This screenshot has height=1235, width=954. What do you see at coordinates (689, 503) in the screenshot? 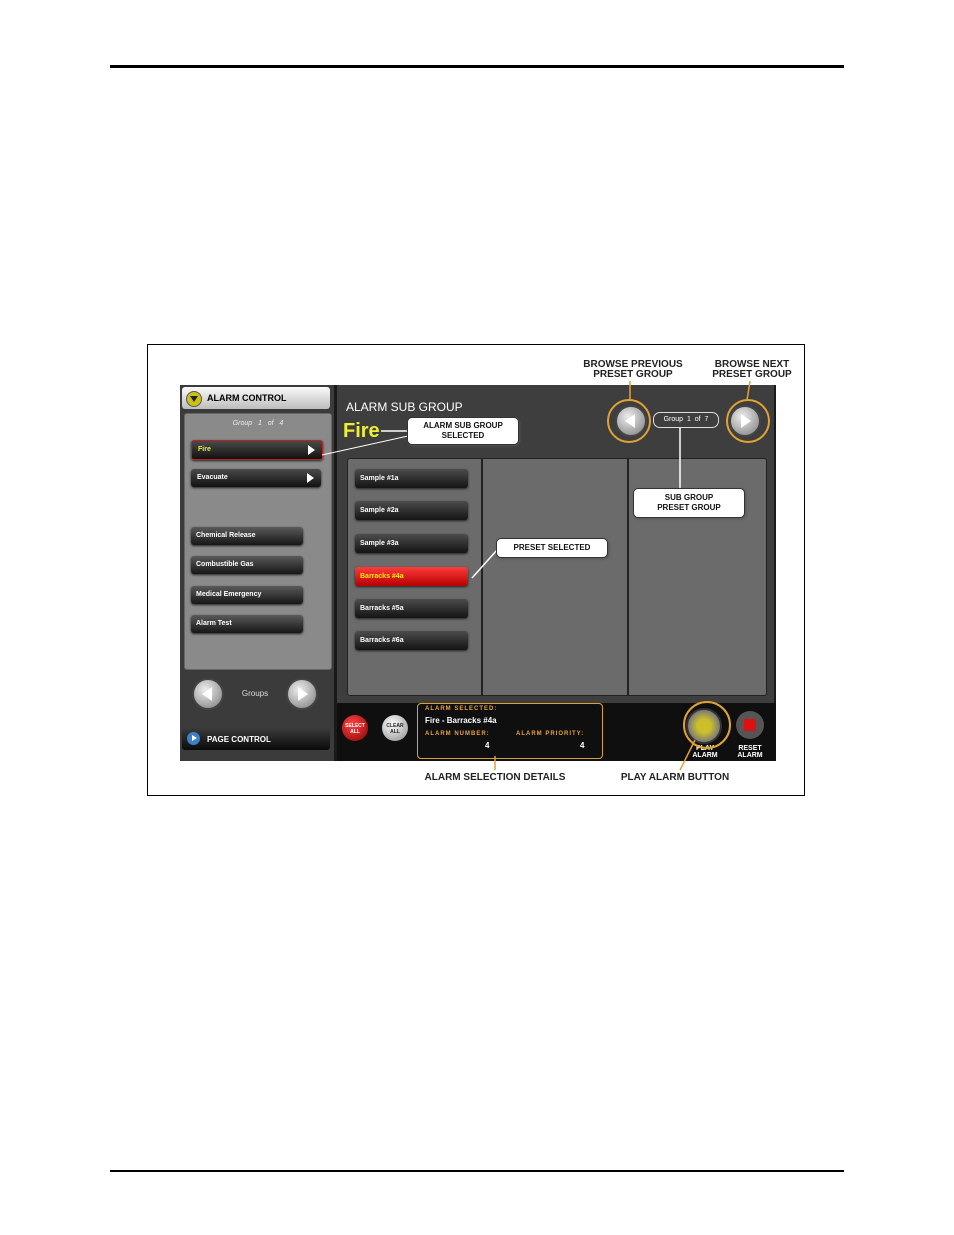
I see `callout-subgroup-preset-group: SUB GROUP PRESET GROUP` at bounding box center [689, 503].